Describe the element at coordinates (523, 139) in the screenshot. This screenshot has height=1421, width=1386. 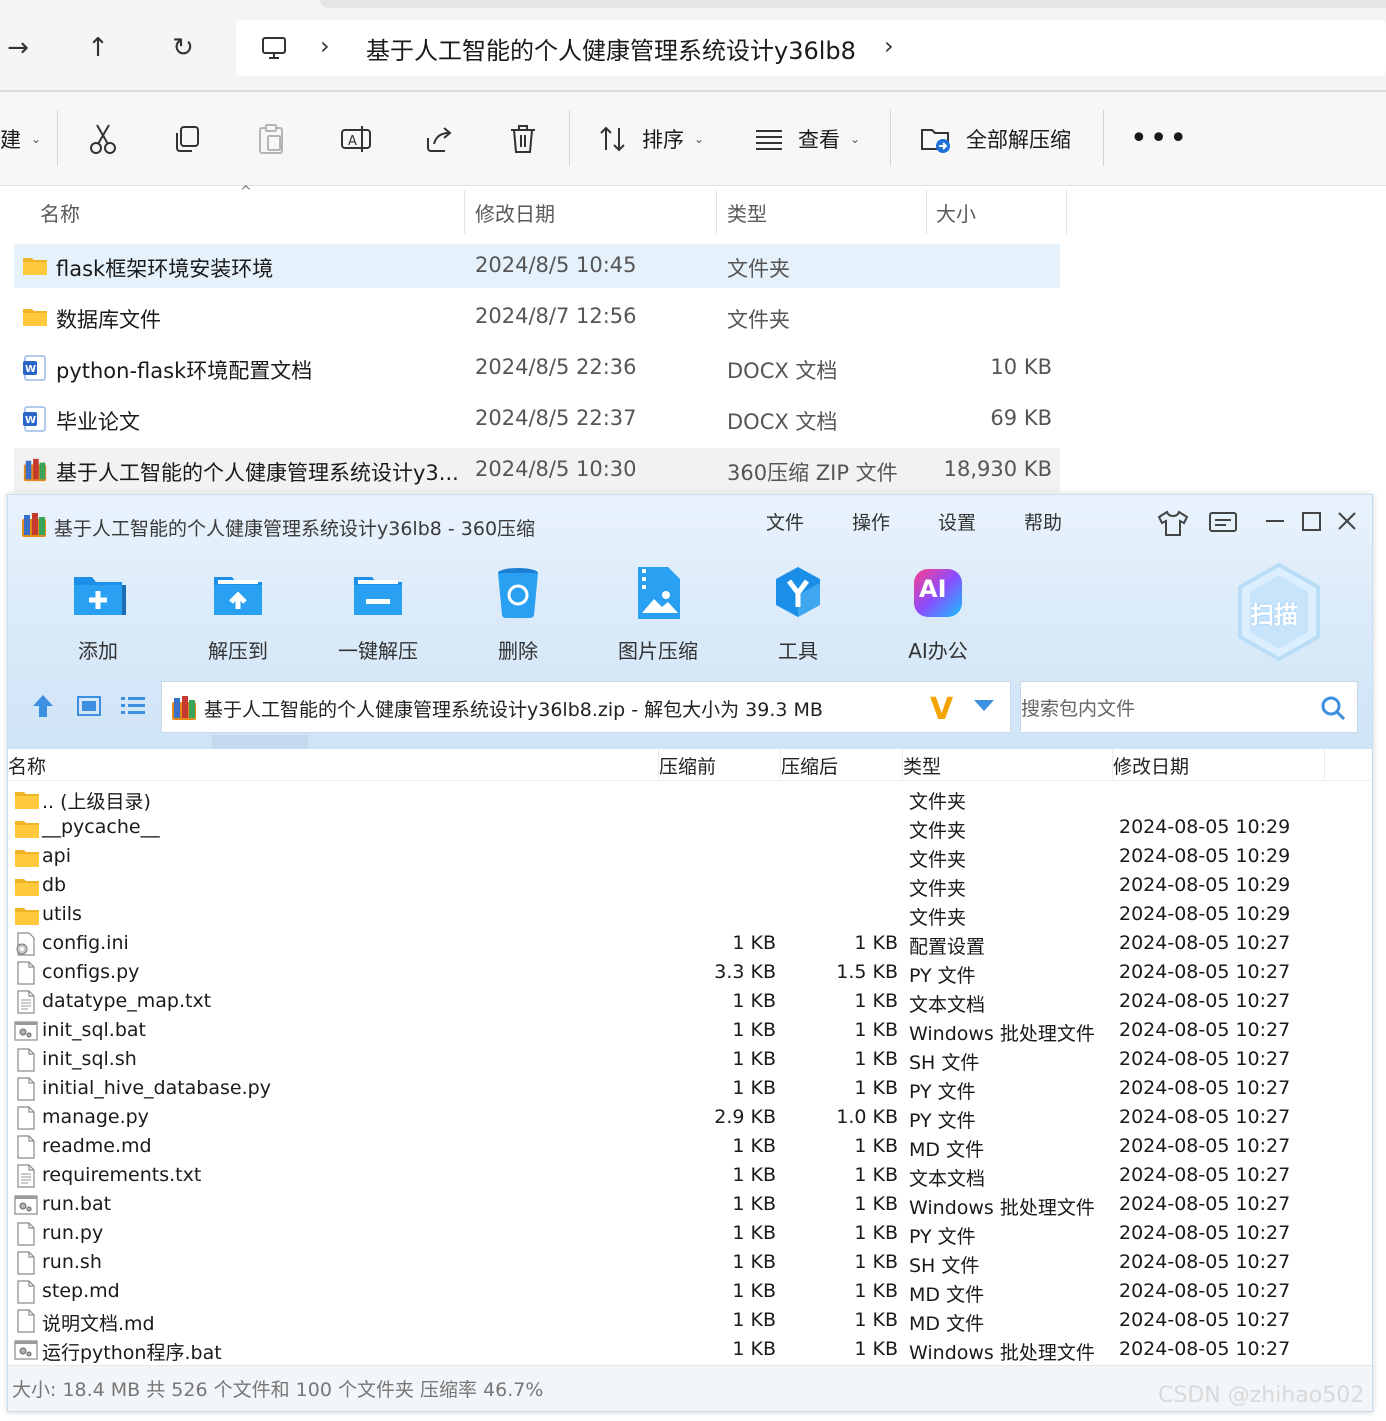
I see `delete-button` at that location.